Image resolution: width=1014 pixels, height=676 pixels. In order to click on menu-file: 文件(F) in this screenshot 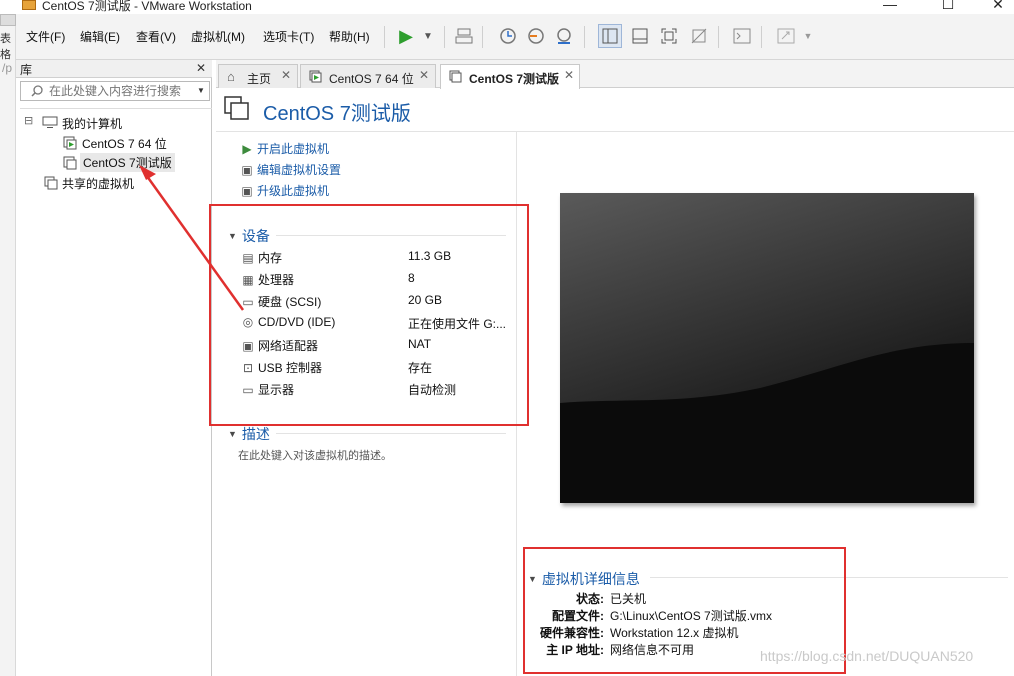, I will do `click(45, 36)`.